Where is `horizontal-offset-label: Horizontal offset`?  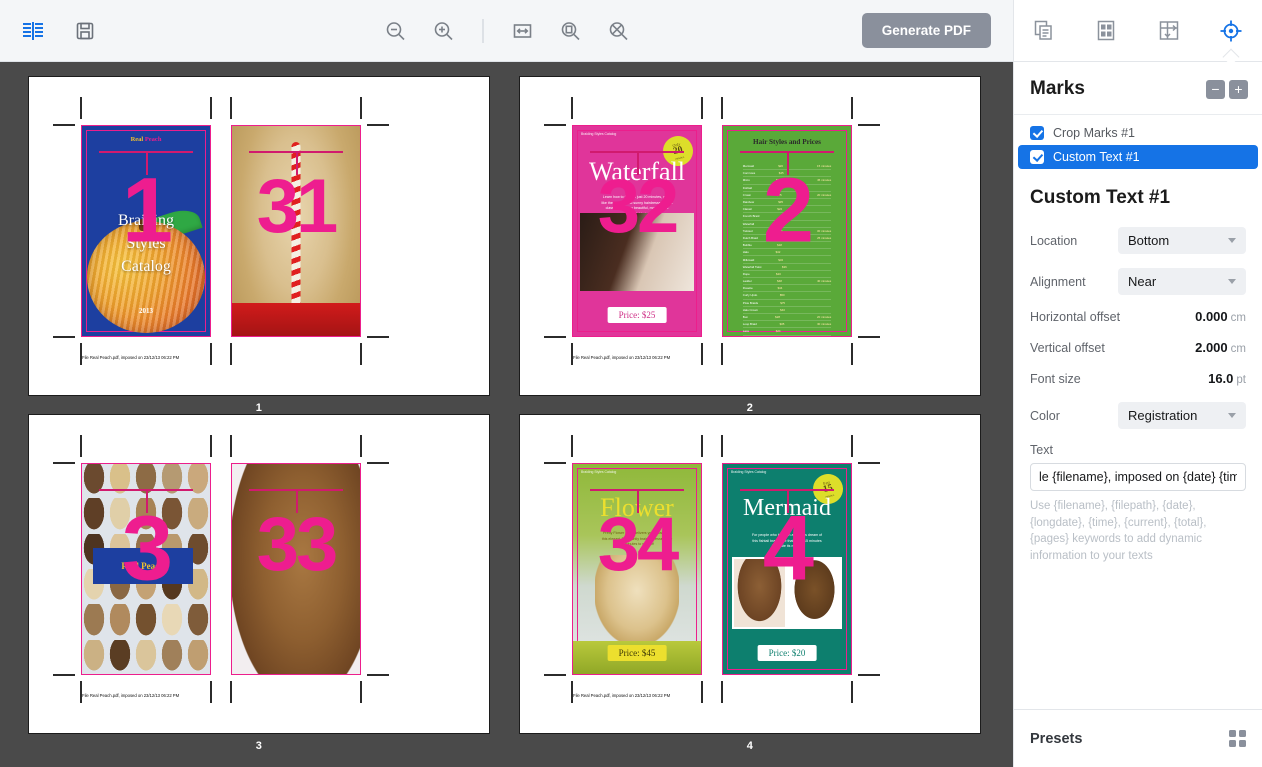
horizontal-offset-label: Horizontal offset is located at coordinates (1075, 316).